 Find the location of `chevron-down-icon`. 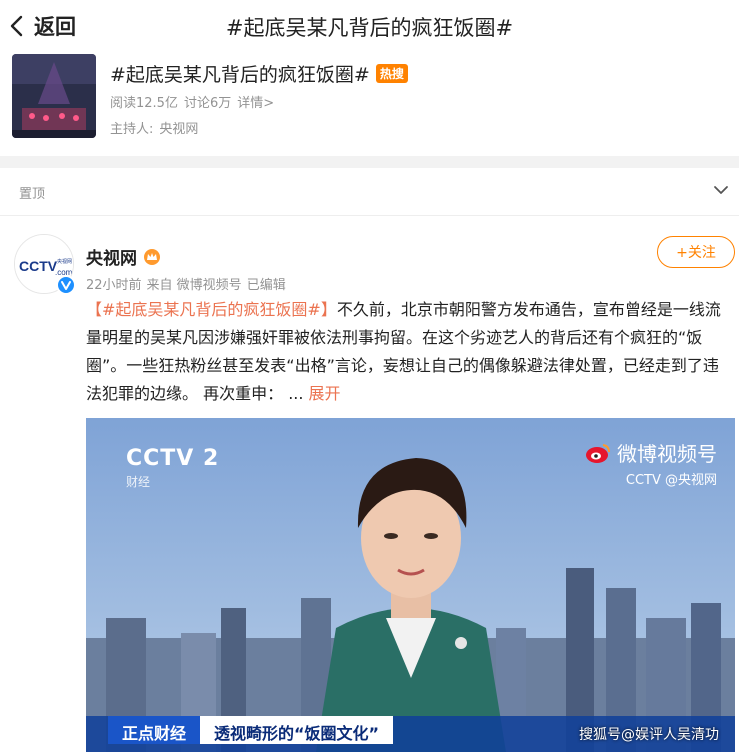

chevron-down-icon is located at coordinates (721, 190).